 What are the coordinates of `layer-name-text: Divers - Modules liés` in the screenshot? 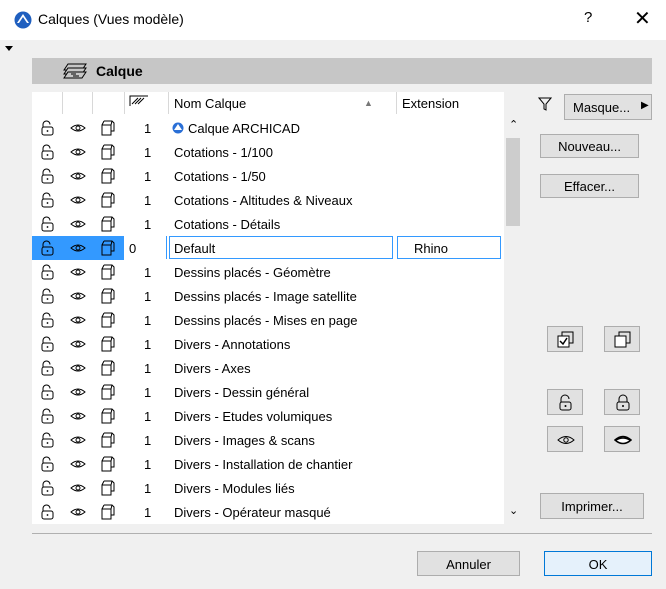 It's located at (234, 488).